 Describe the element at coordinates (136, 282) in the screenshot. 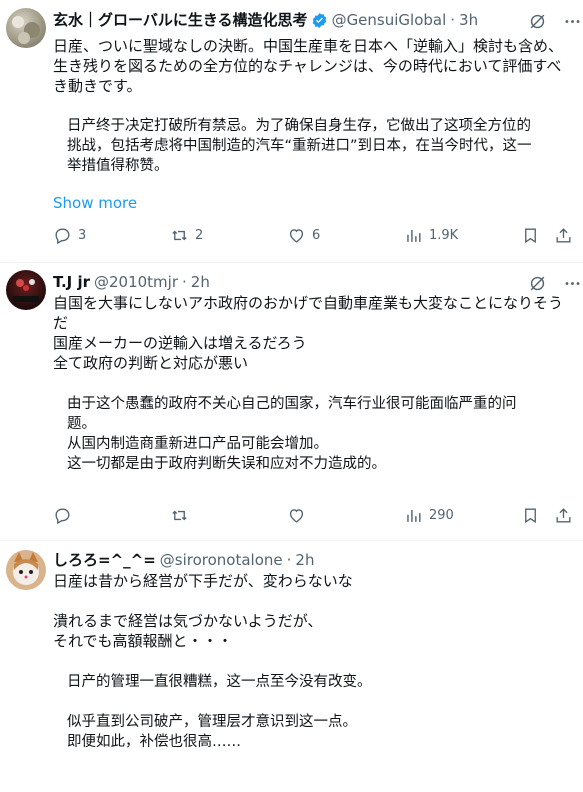

I see `handle: @2010tmjr` at that location.